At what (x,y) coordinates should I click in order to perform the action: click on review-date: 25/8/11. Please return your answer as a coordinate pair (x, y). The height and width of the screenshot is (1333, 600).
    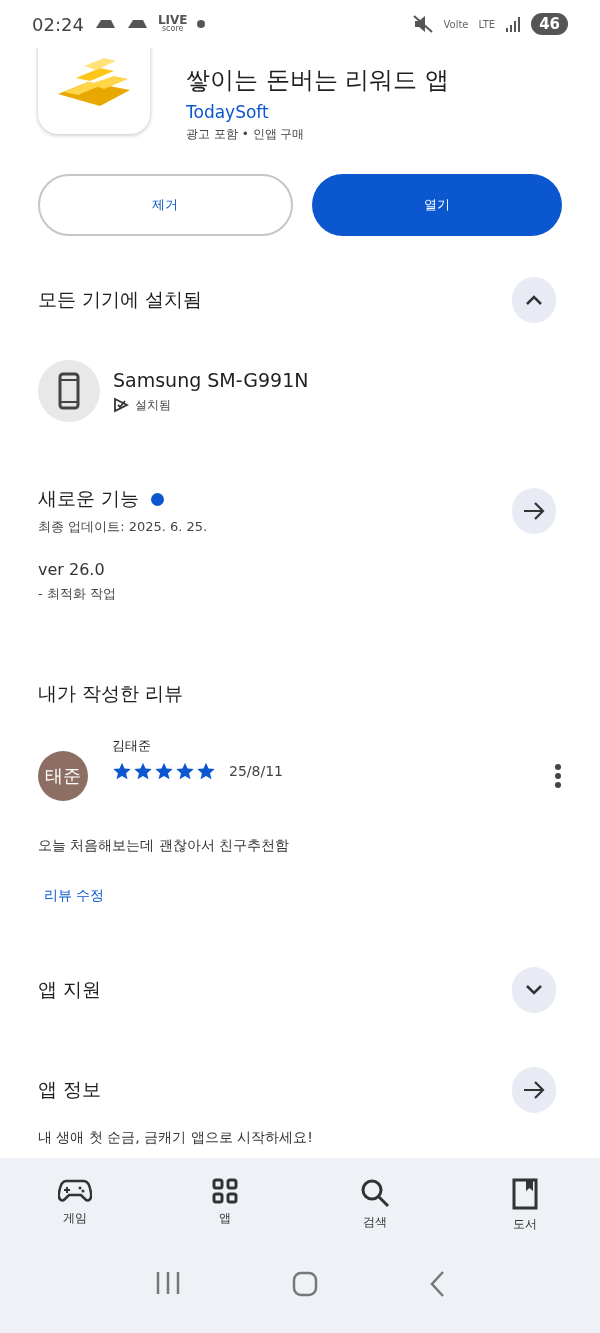
    Looking at the image, I should click on (256, 771).